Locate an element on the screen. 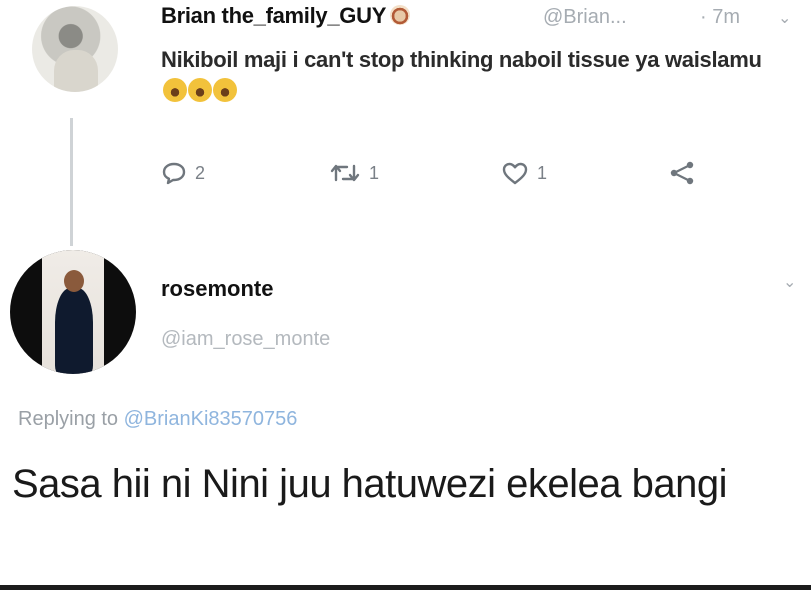  display-name: Brian the_family_GUY is located at coordinates (286, 16).